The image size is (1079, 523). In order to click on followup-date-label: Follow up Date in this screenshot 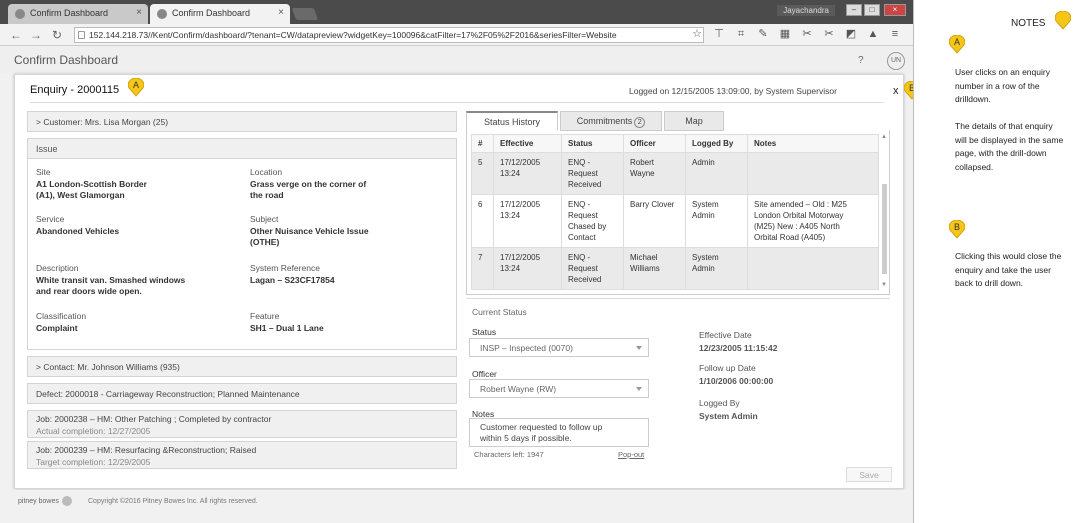, I will do `click(727, 368)`.